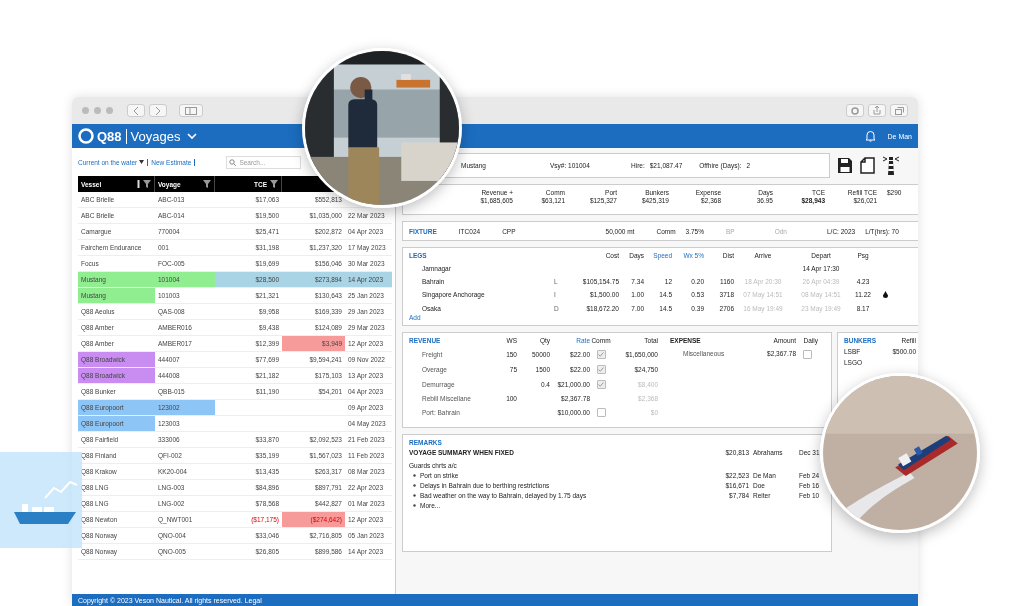  I want to click on extensions-button, so click(855, 110).